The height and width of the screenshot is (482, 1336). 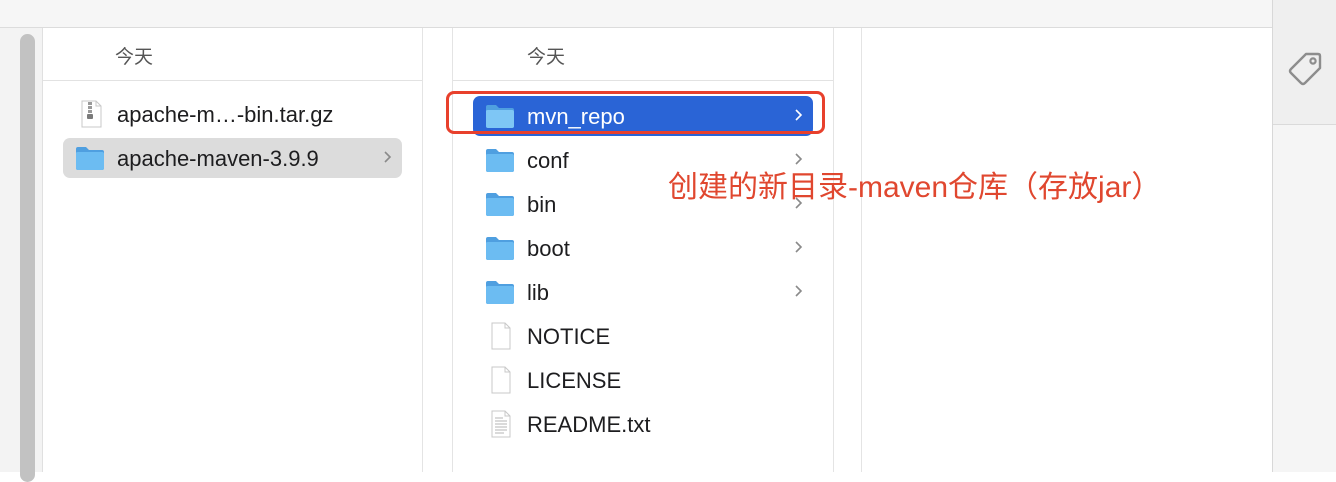 I want to click on sidebar-scroll-area, so click(x=21, y=255).